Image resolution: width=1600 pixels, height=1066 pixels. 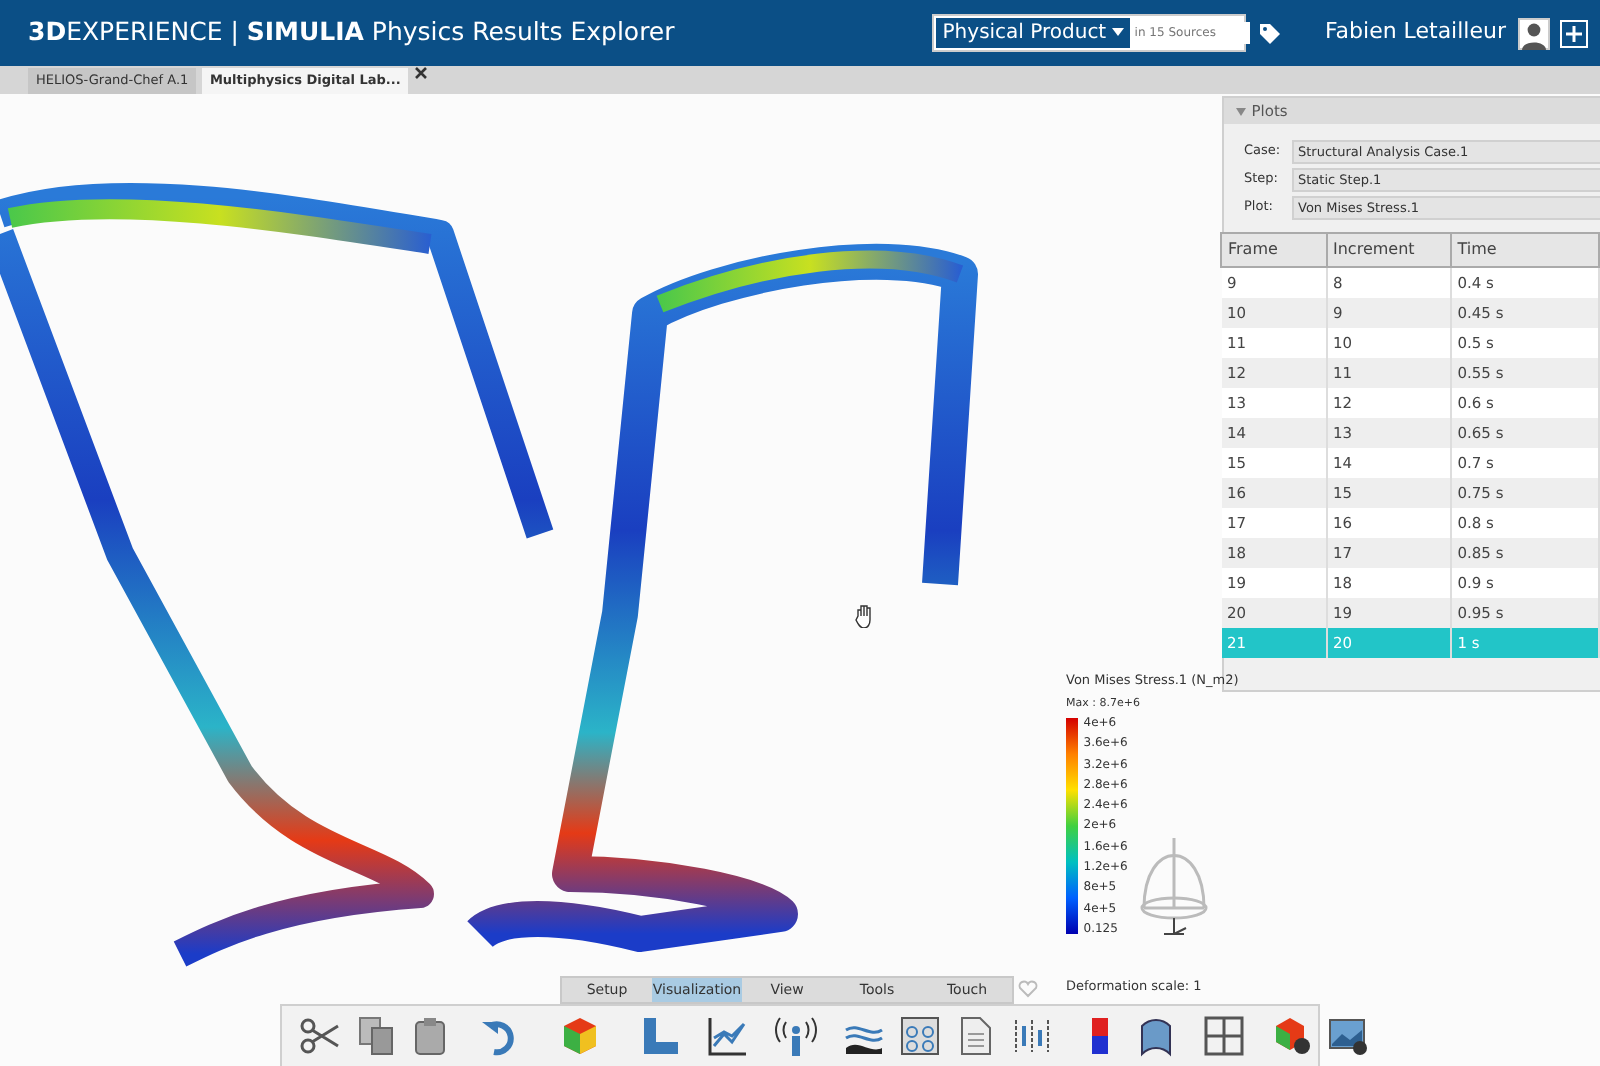 What do you see at coordinates (1388, 250) in the screenshot?
I see `column-header: Increment` at bounding box center [1388, 250].